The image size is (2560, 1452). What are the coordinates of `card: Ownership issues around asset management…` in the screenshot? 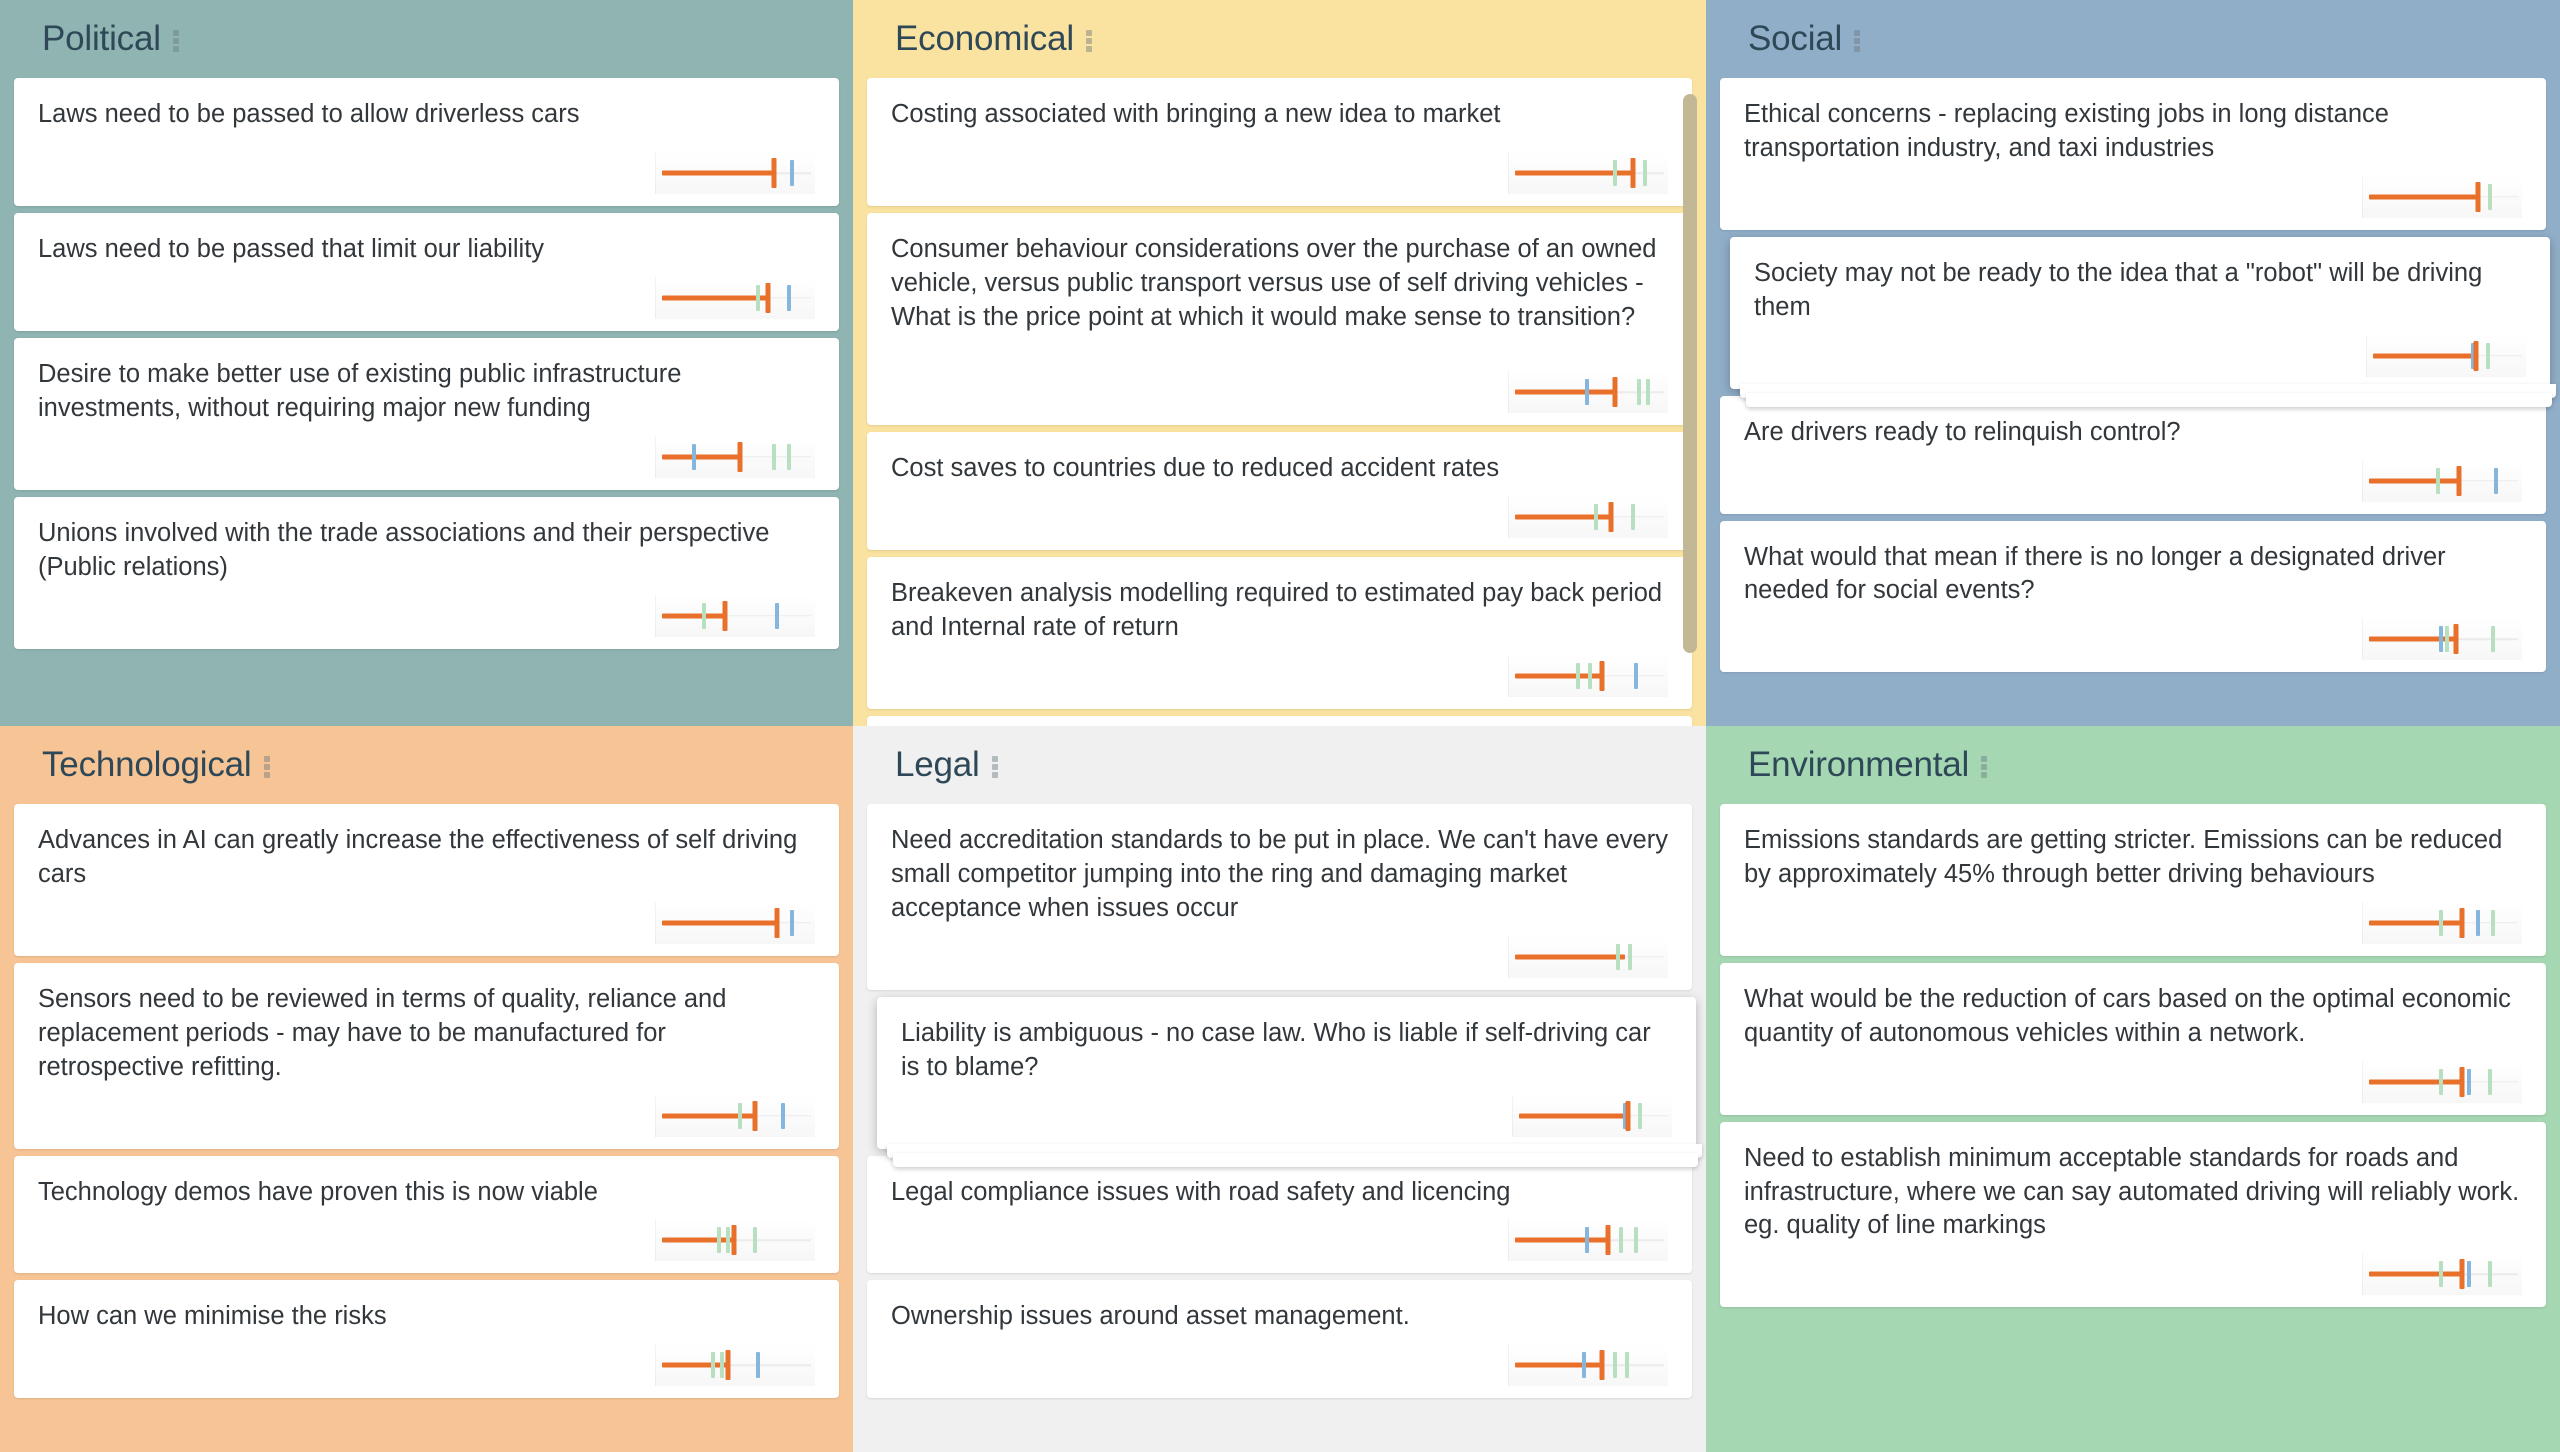 It's located at (1279, 1339).